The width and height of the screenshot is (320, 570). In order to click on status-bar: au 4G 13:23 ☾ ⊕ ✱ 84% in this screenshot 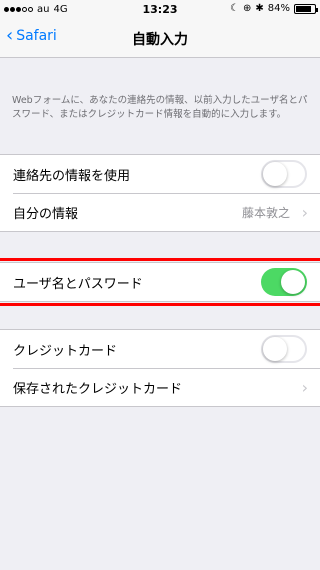, I will do `click(160, 10)`.